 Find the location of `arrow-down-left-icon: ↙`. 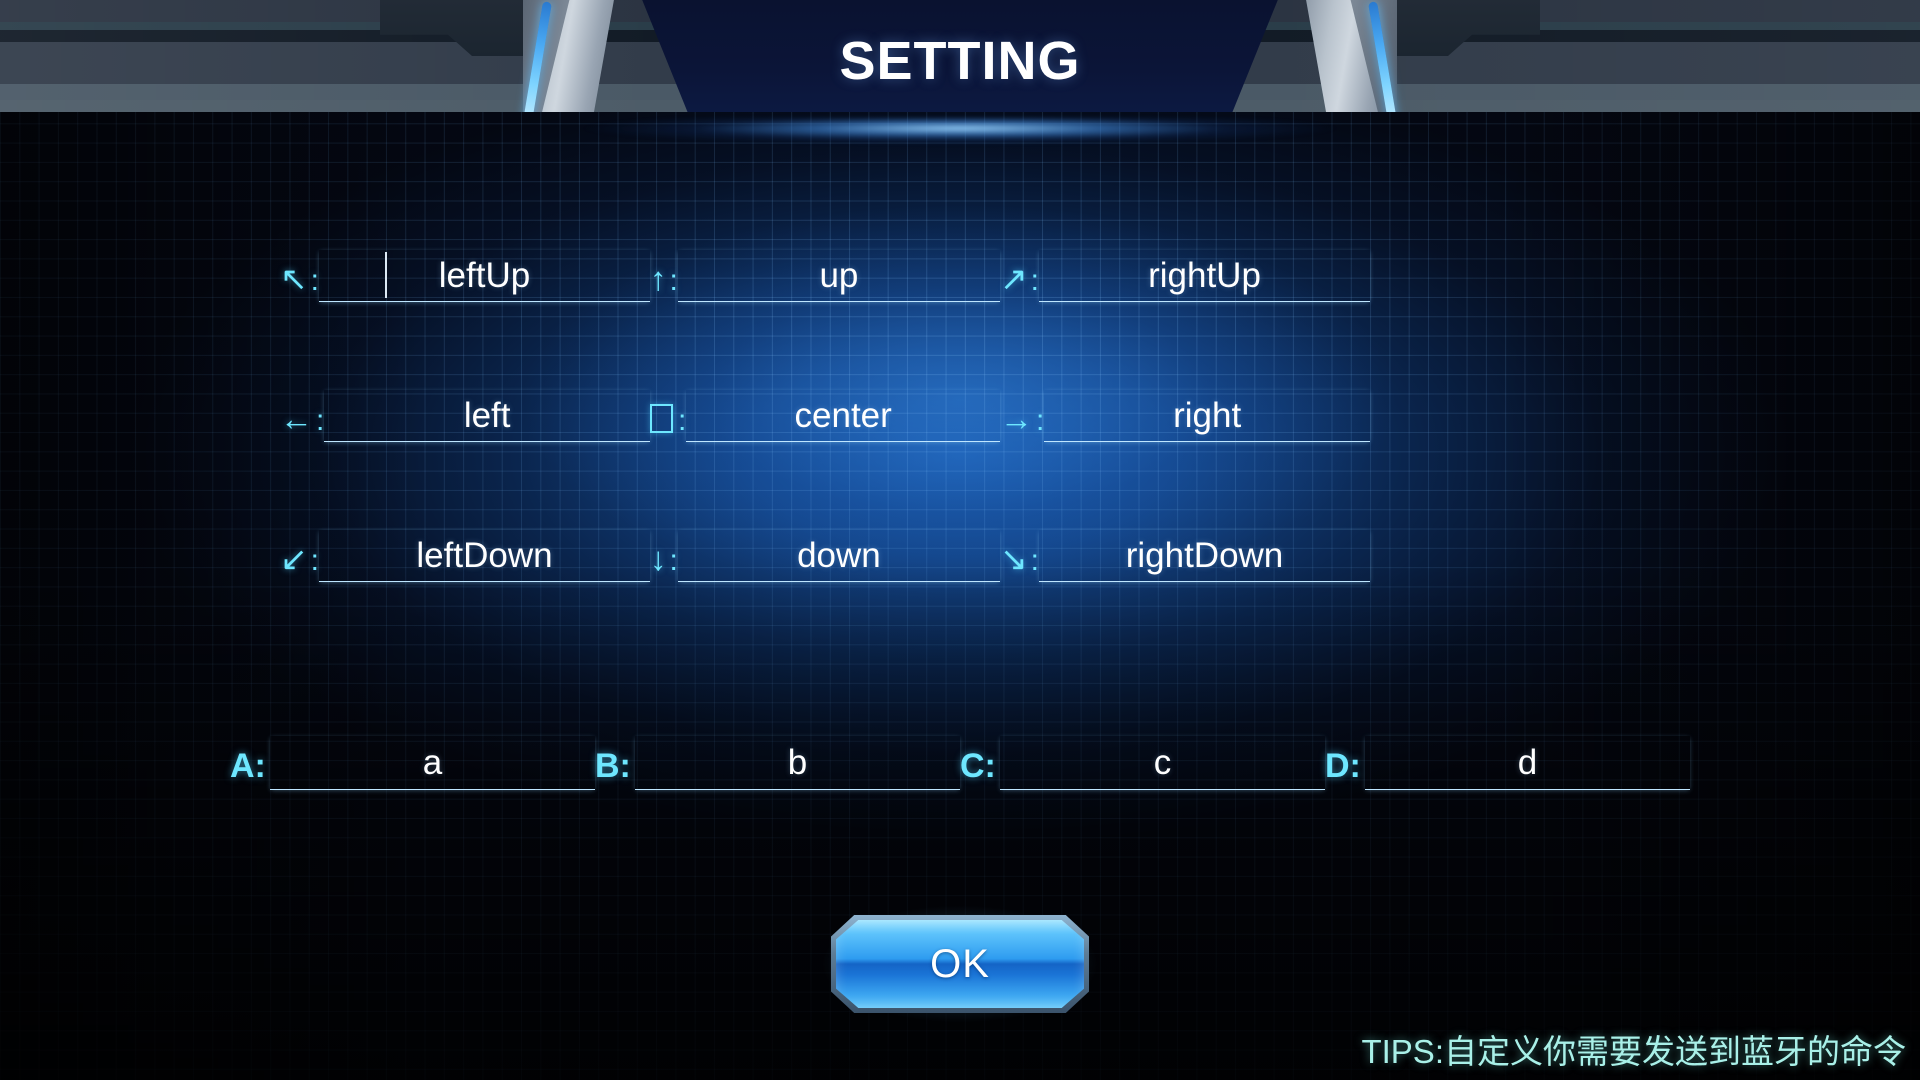

arrow-down-left-icon: ↙ is located at coordinates (294, 558).